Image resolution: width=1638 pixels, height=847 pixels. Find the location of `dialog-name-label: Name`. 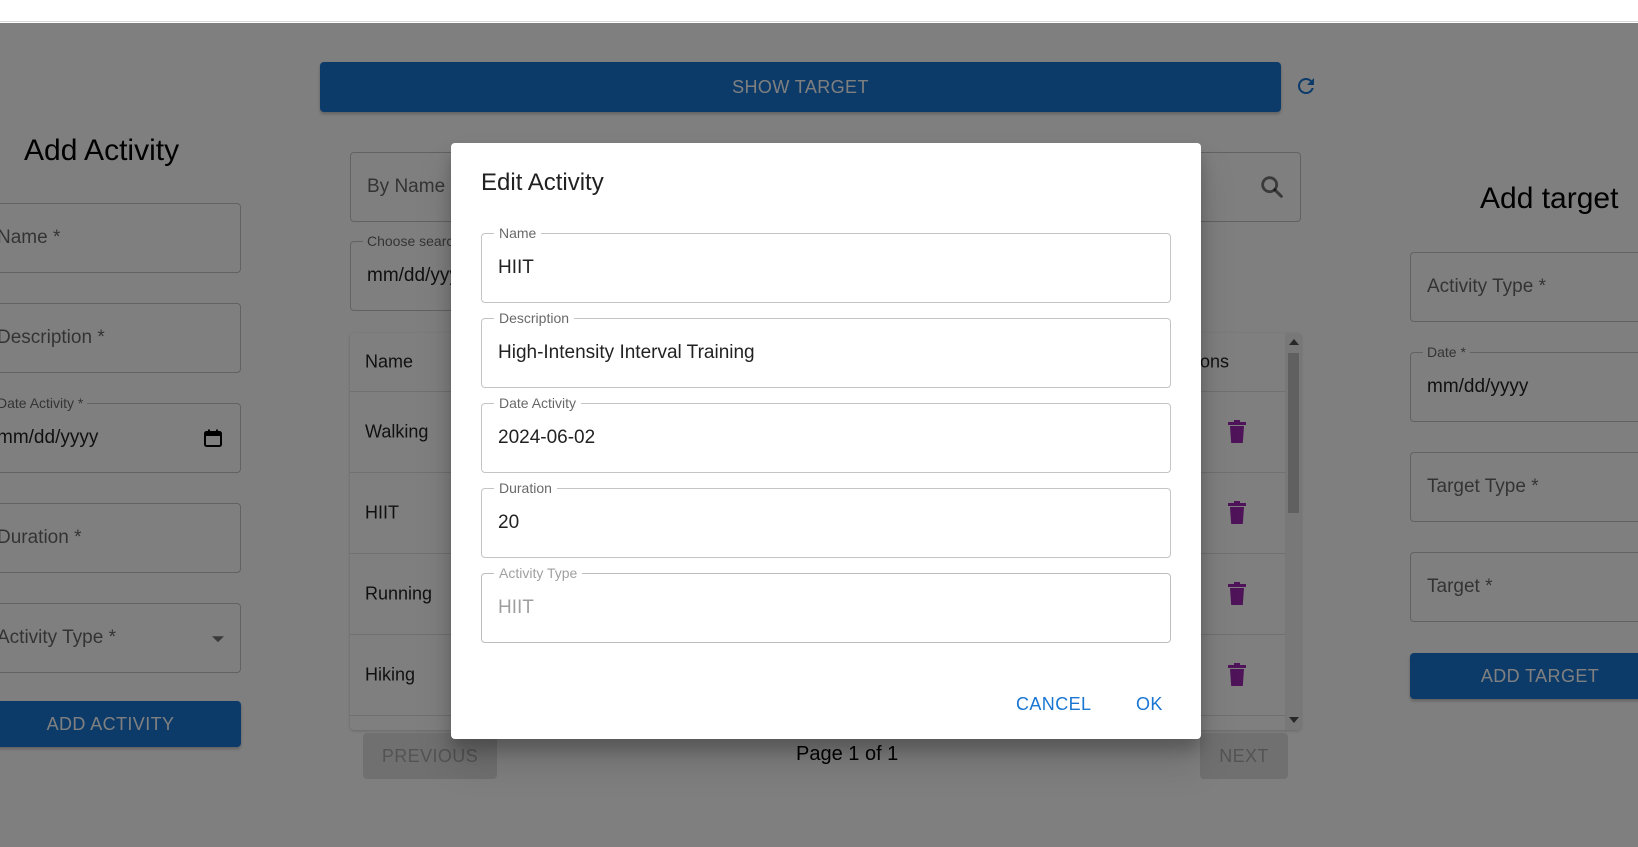

dialog-name-label: Name is located at coordinates (518, 233).